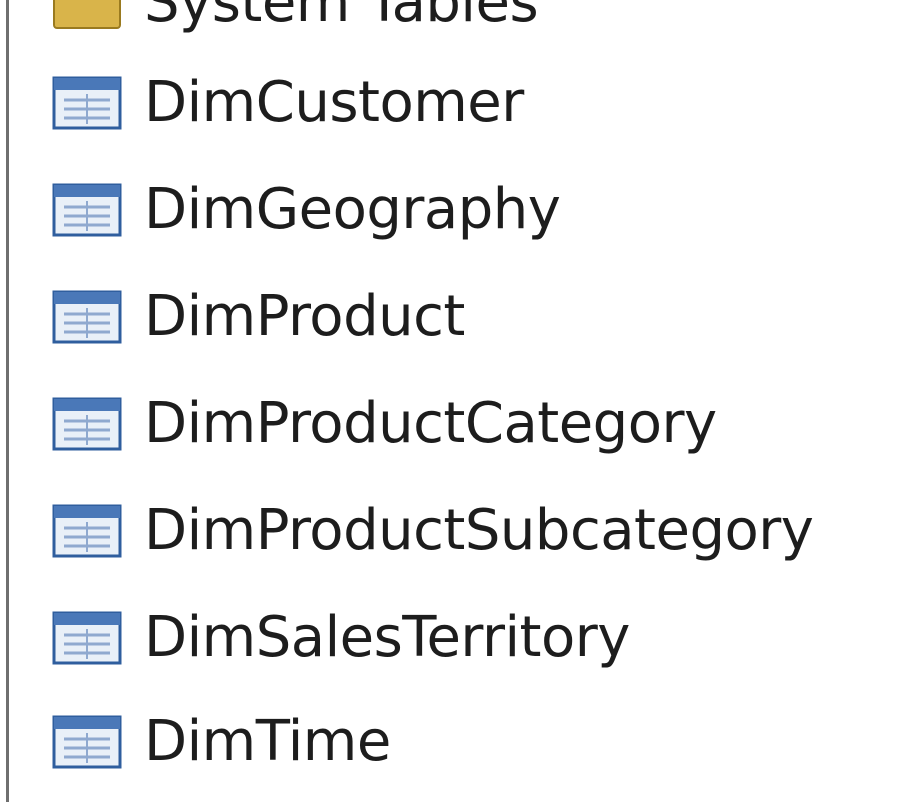 Image resolution: width=897 pixels, height=802 pixels. What do you see at coordinates (87, 14) in the screenshot?
I see `folder-icon` at bounding box center [87, 14].